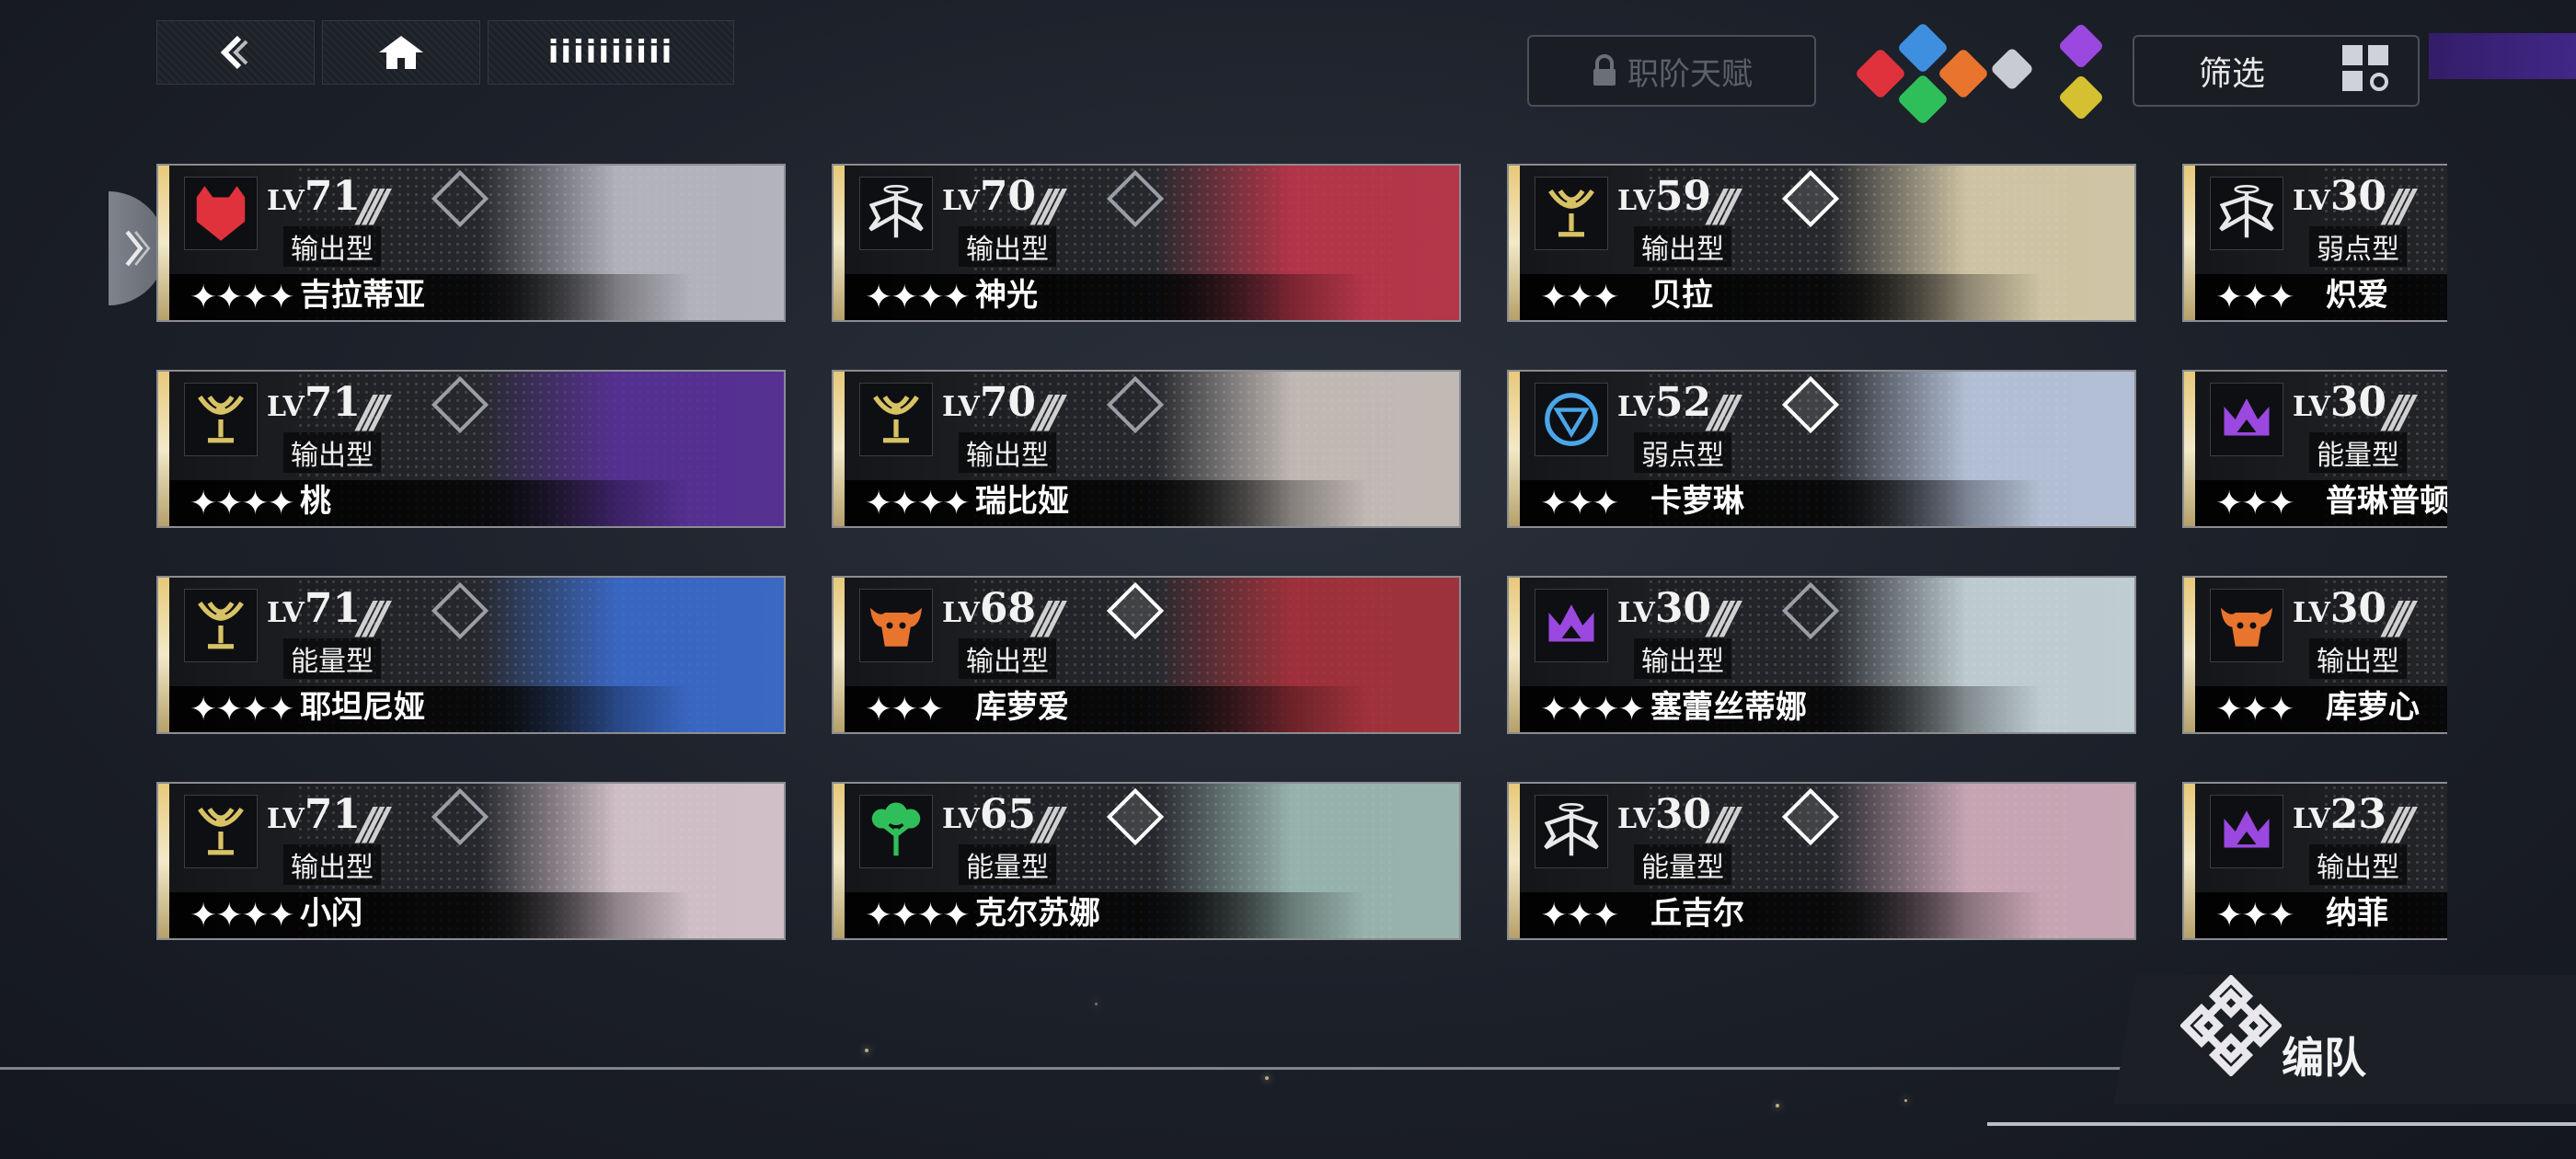 This screenshot has width=2576, height=1159. What do you see at coordinates (896, 831) in the screenshot?
I see `tree-icon` at bounding box center [896, 831].